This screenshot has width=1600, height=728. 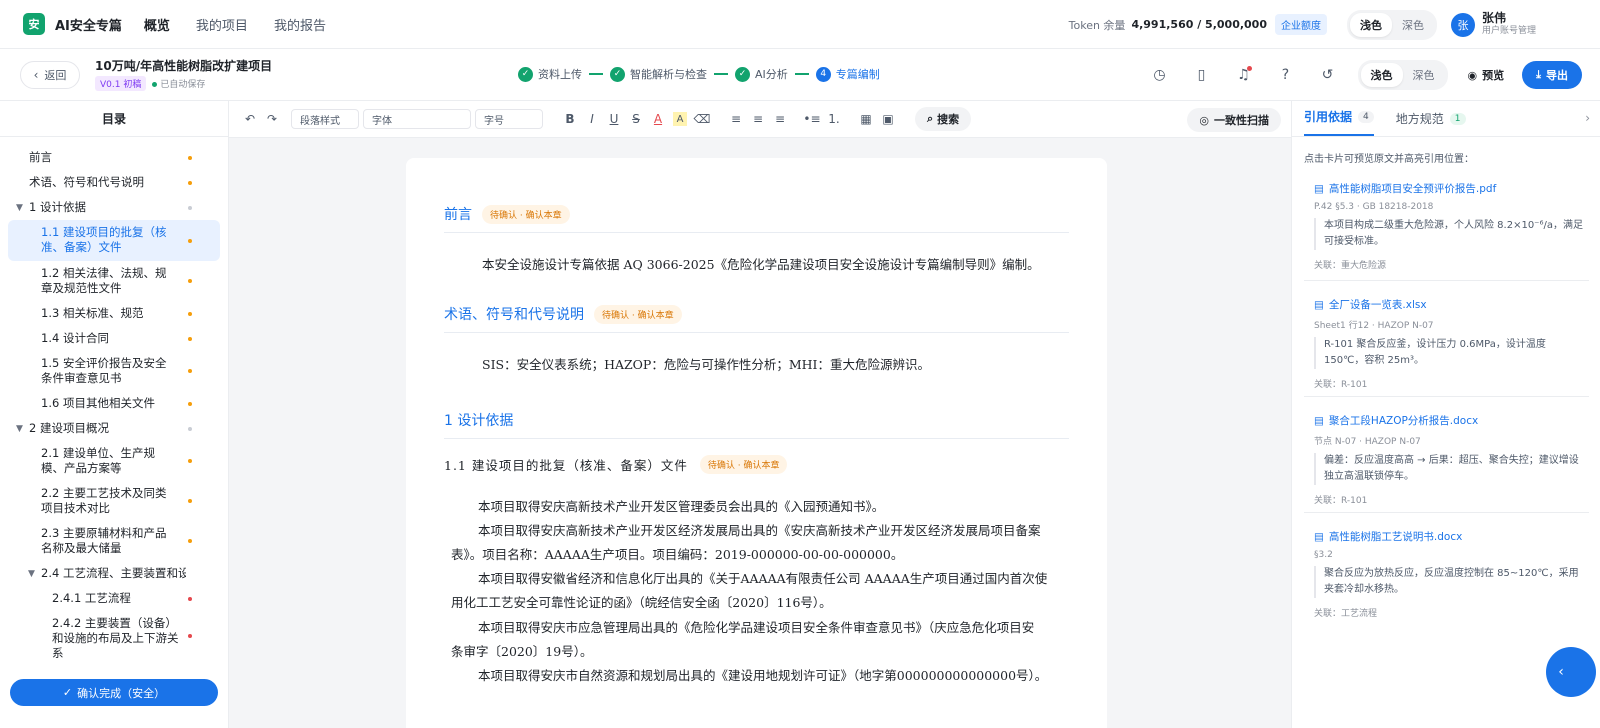 I want to click on check-circle-icon: ◎, so click(x=1204, y=120).